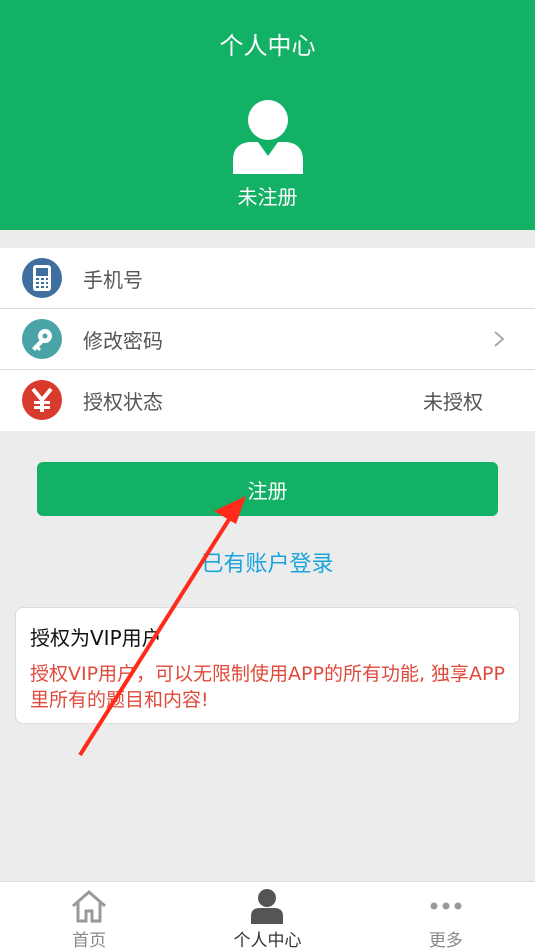  Describe the element at coordinates (89, 941) in the screenshot. I see `tab-label: 首页` at that location.